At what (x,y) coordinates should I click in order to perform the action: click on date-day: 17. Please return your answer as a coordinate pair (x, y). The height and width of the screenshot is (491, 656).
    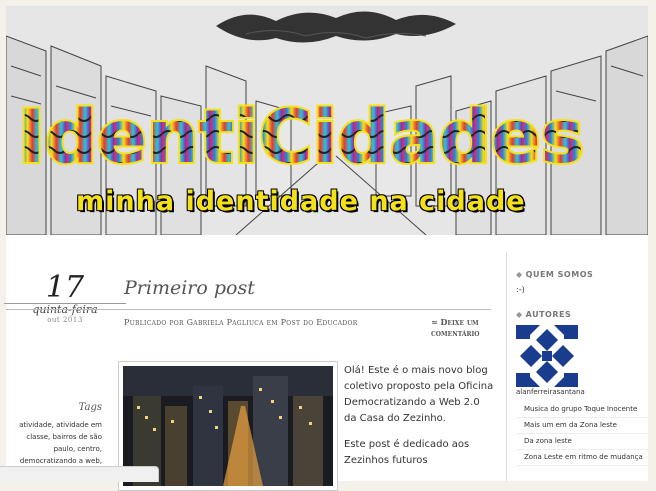
    Looking at the image, I should click on (65, 287).